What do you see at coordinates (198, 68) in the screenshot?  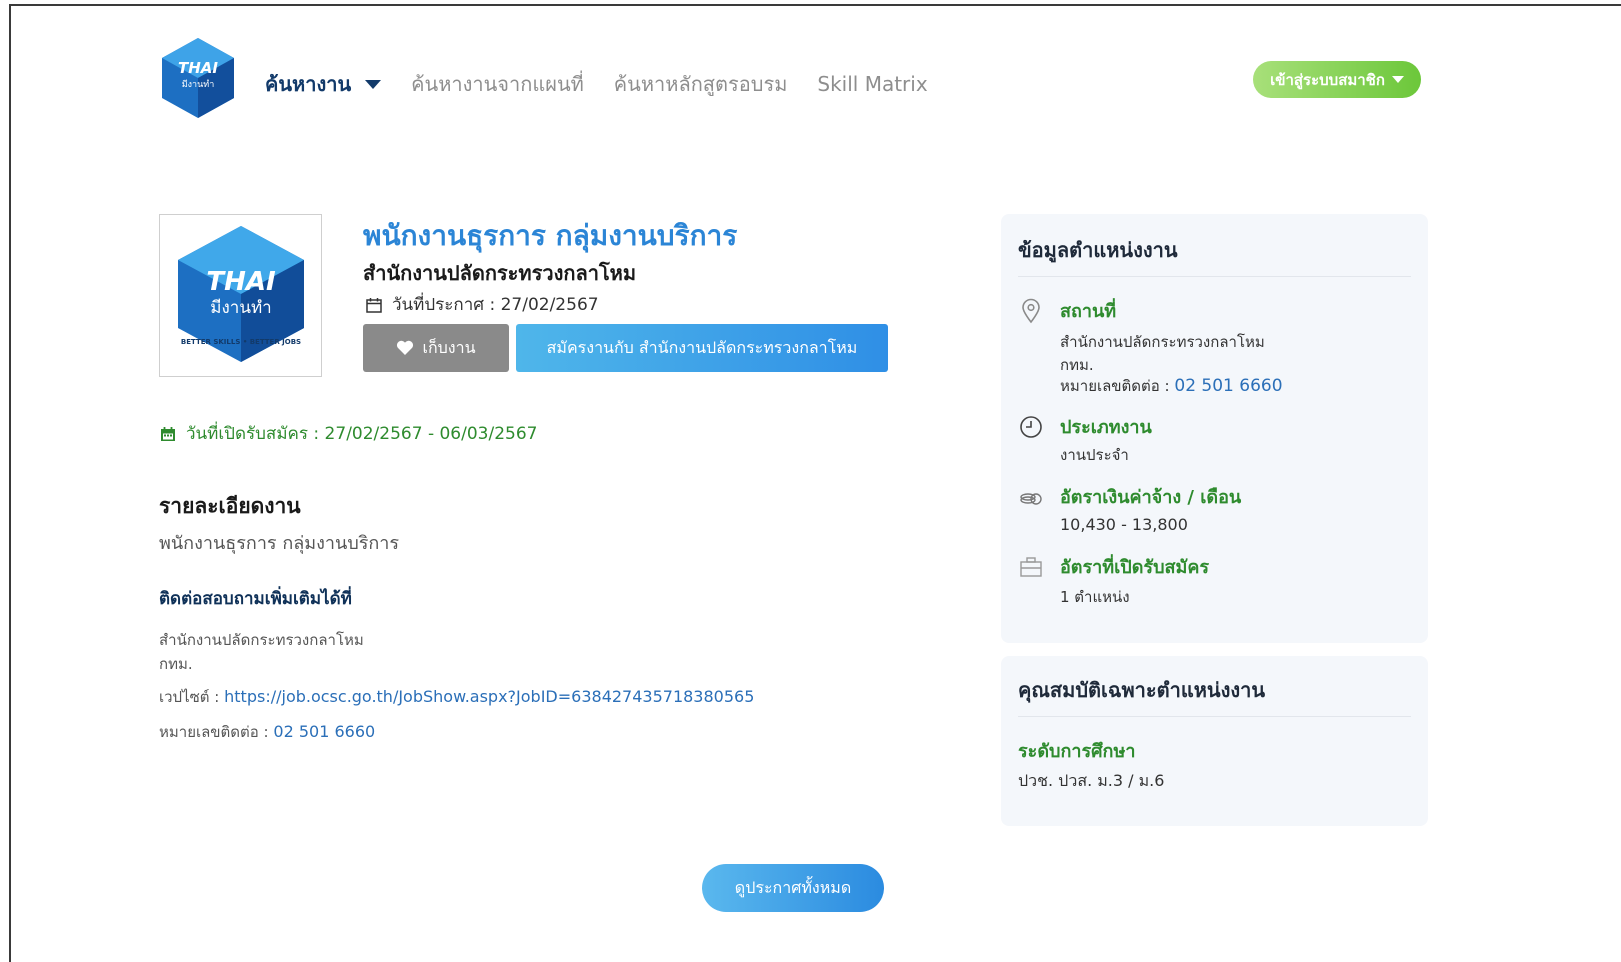 I see `logo-word-thai: THAI` at bounding box center [198, 68].